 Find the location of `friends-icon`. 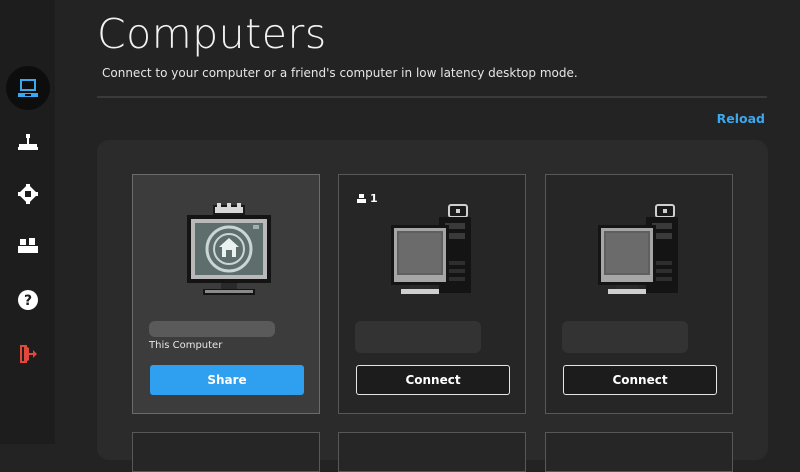

friends-icon is located at coordinates (28, 245).